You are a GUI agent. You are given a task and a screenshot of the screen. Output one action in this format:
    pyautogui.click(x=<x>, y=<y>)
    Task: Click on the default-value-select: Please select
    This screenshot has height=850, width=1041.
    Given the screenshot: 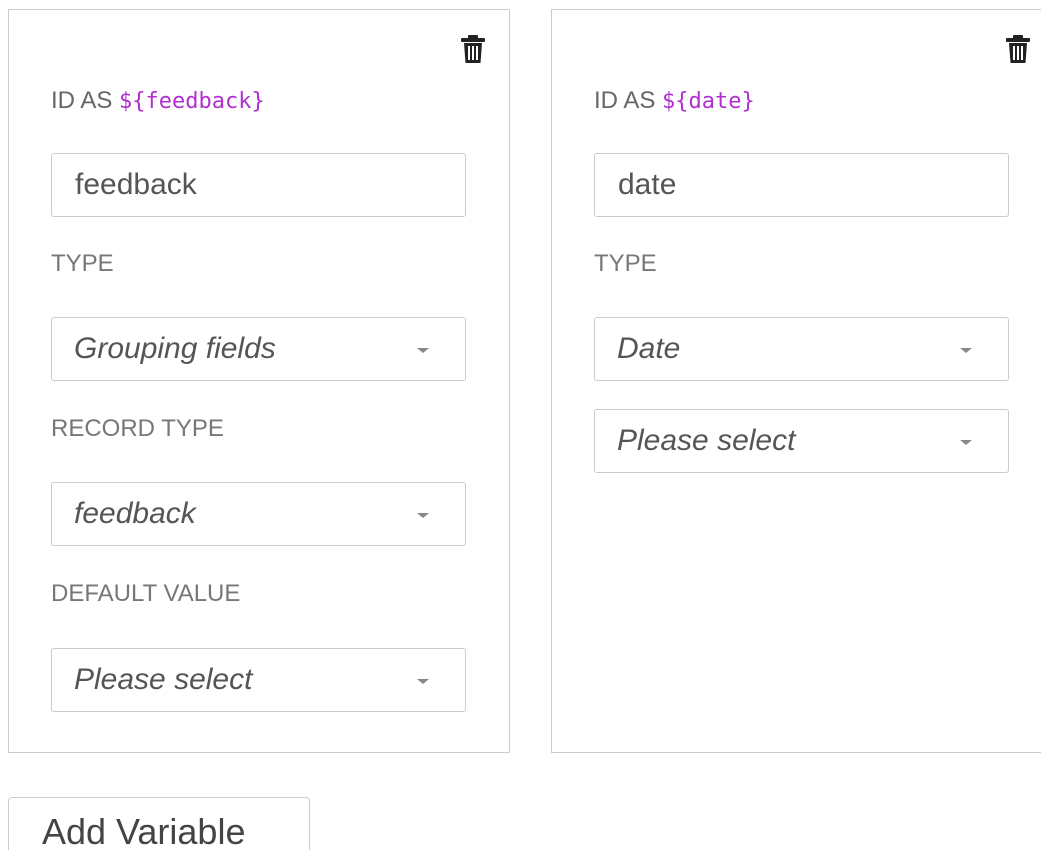 What is the action you would take?
    pyautogui.click(x=258, y=680)
    